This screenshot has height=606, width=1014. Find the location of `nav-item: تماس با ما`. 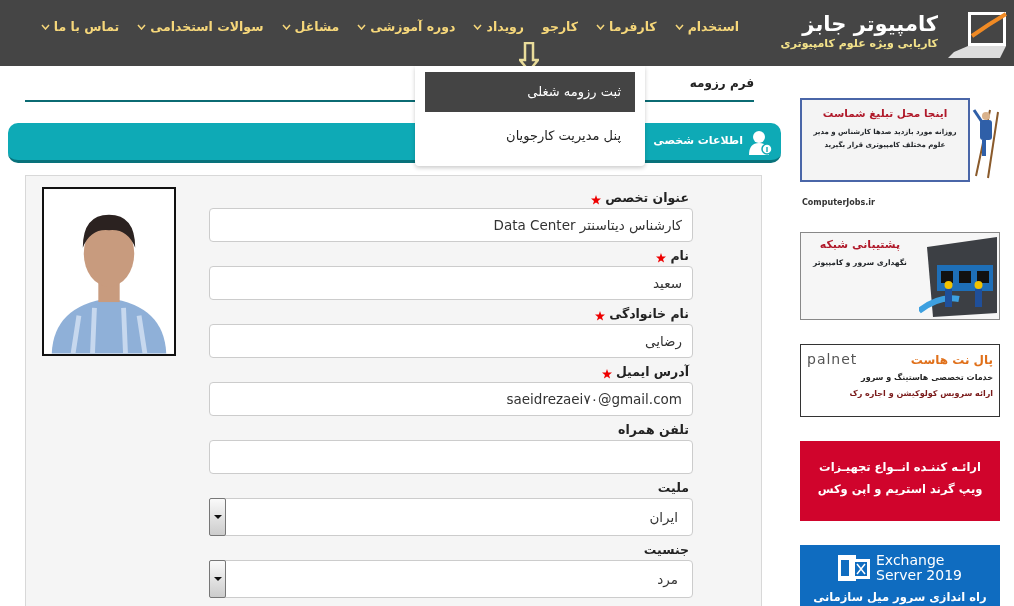

nav-item: تماس با ما is located at coordinates (80, 27).